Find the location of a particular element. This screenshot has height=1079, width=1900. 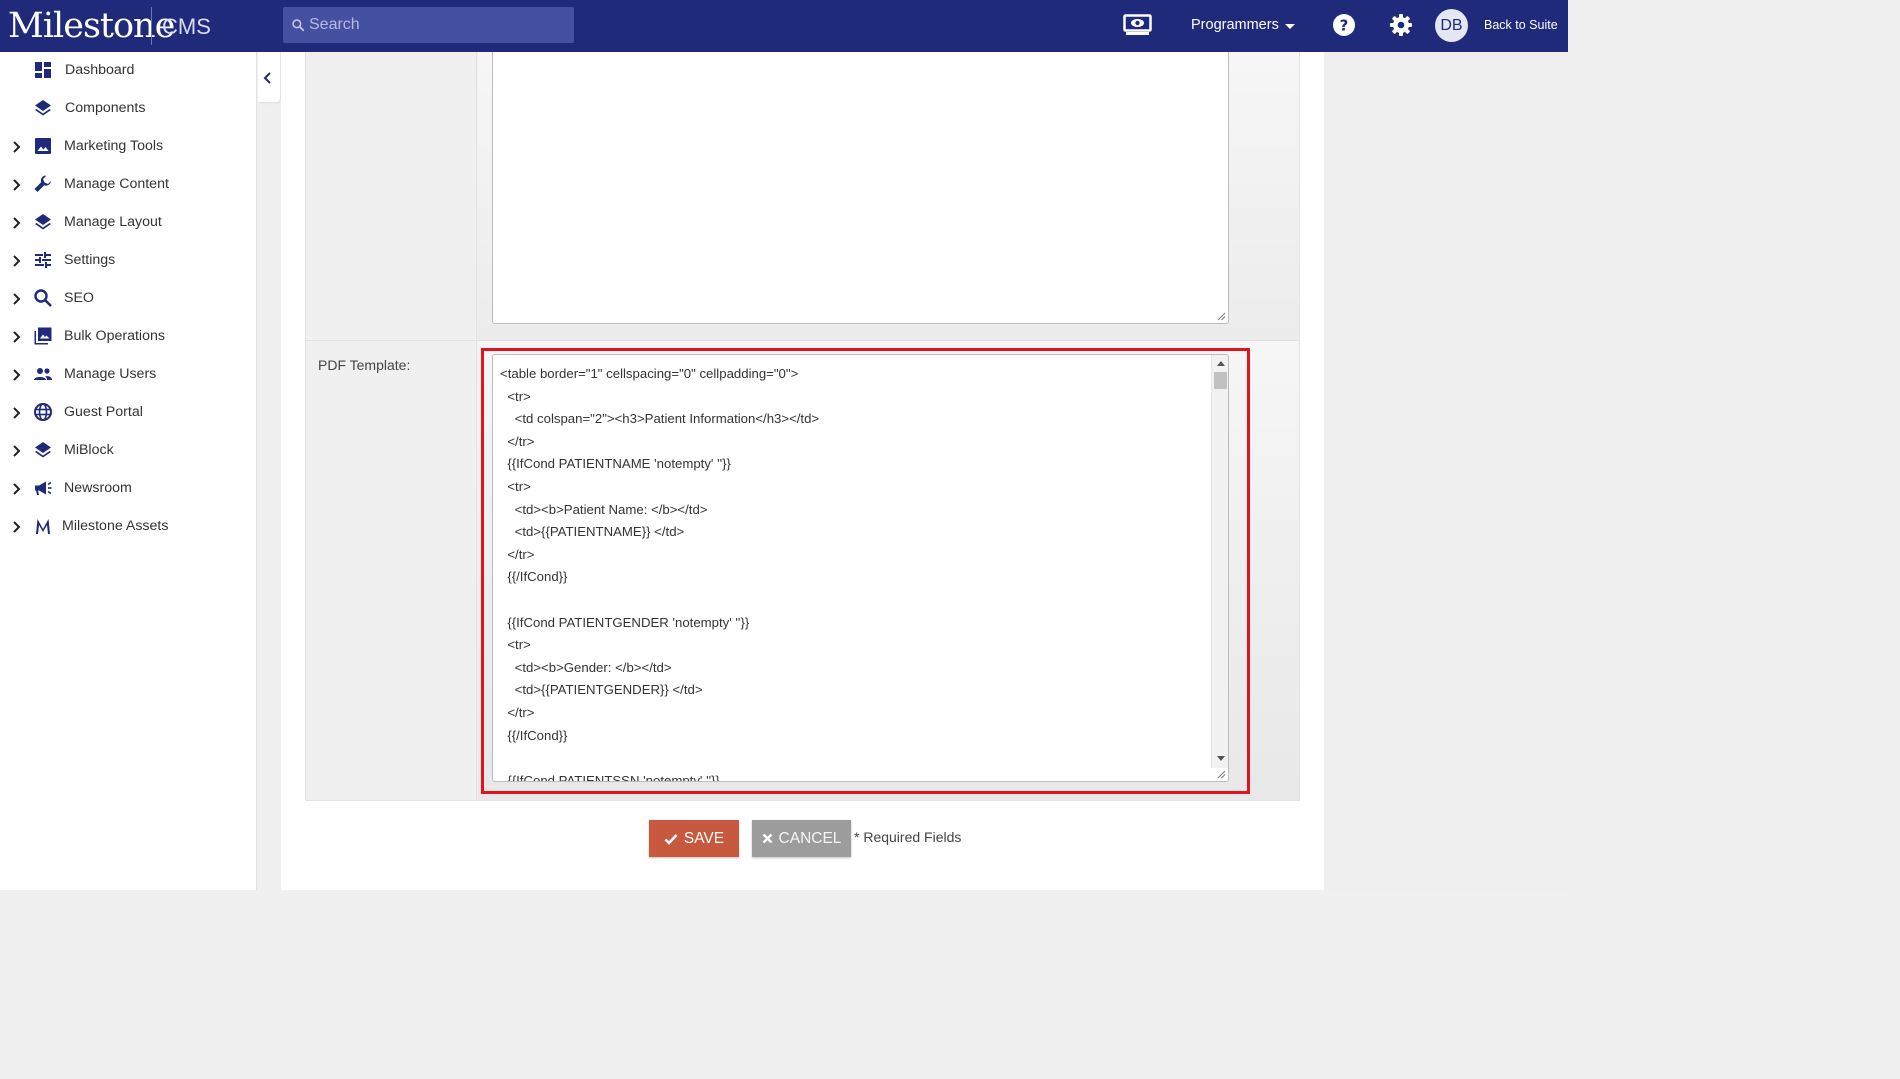

account-menu: Programmers is located at coordinates (1243, 25).